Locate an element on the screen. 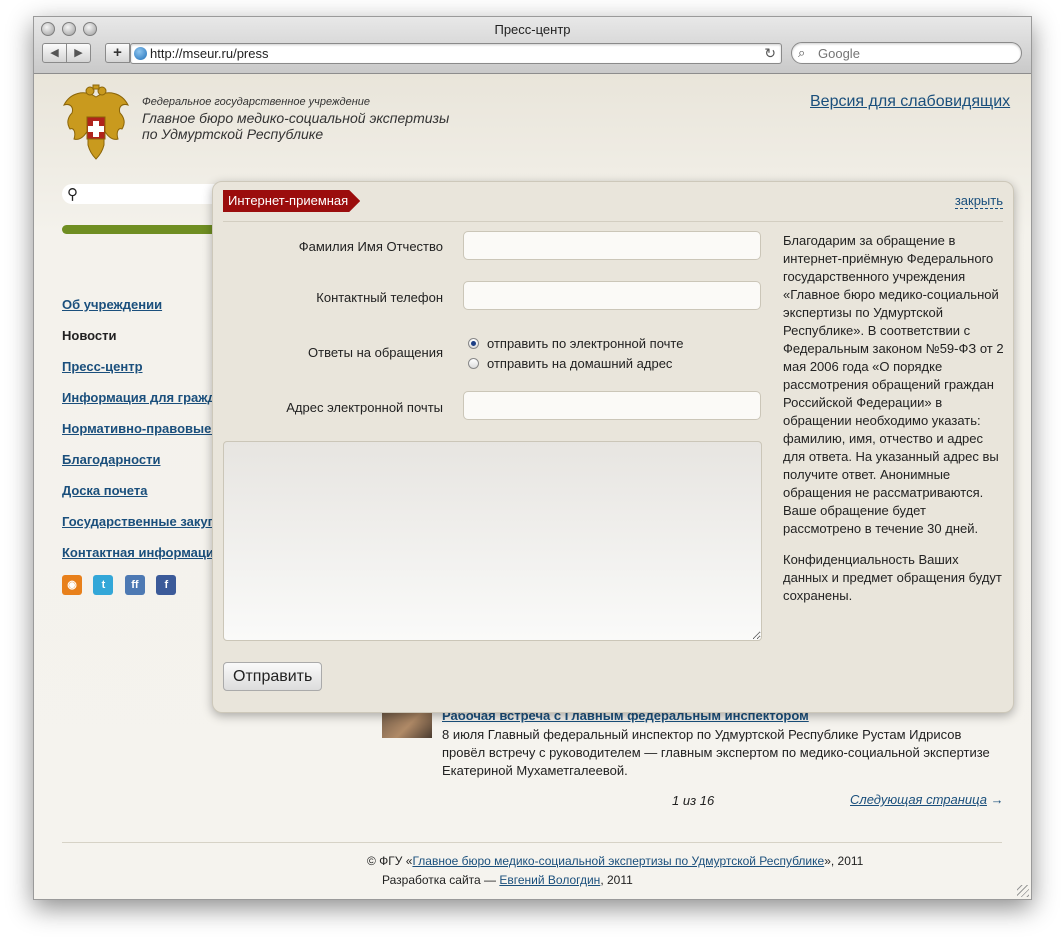  forward-arrow-icon: ▶ is located at coordinates (78, 53).